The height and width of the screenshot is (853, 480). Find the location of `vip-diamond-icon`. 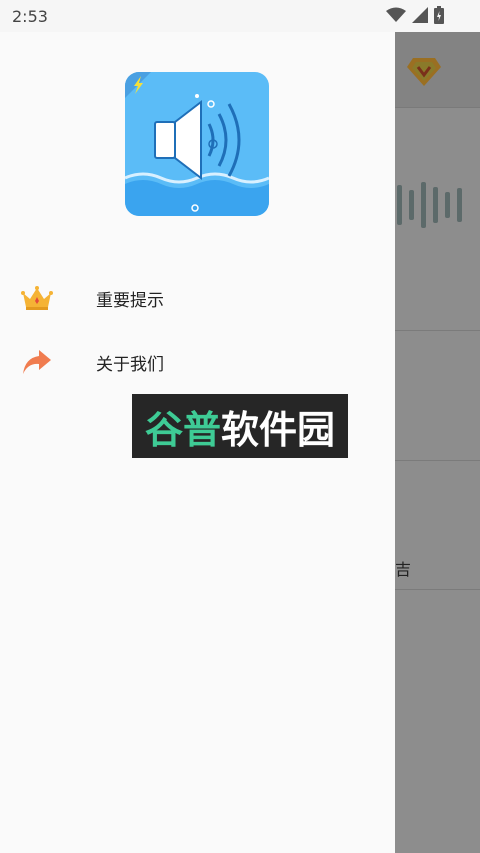

vip-diamond-icon is located at coordinates (424, 72).